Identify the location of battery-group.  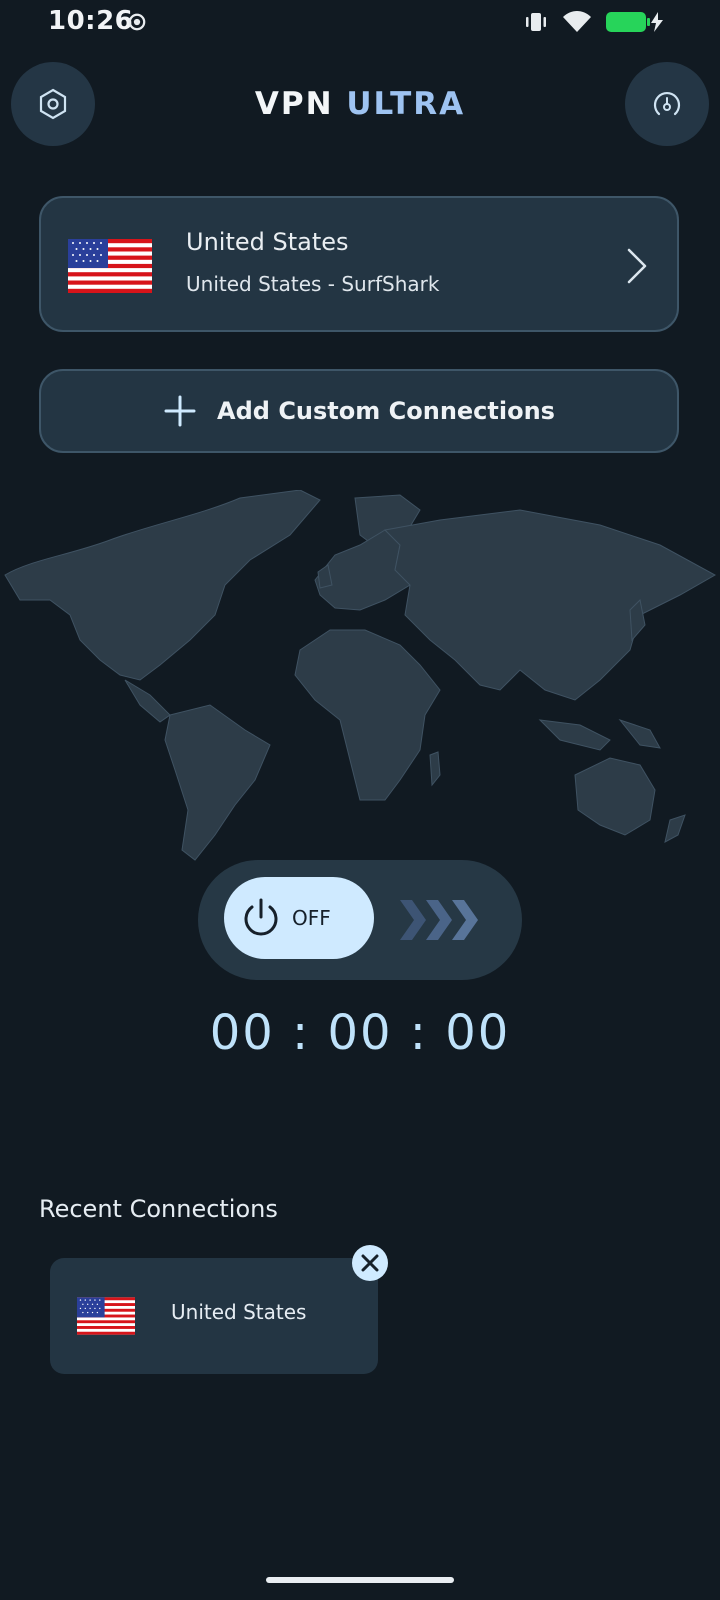
(635, 22).